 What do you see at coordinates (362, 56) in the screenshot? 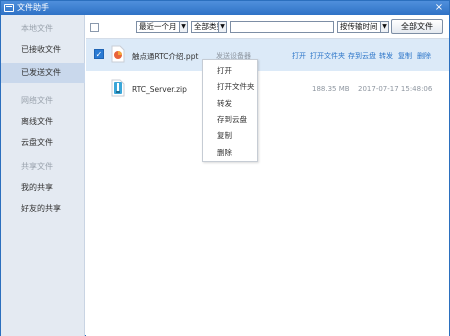
I see `save-to-cloud-link: 存到云盘` at bounding box center [362, 56].